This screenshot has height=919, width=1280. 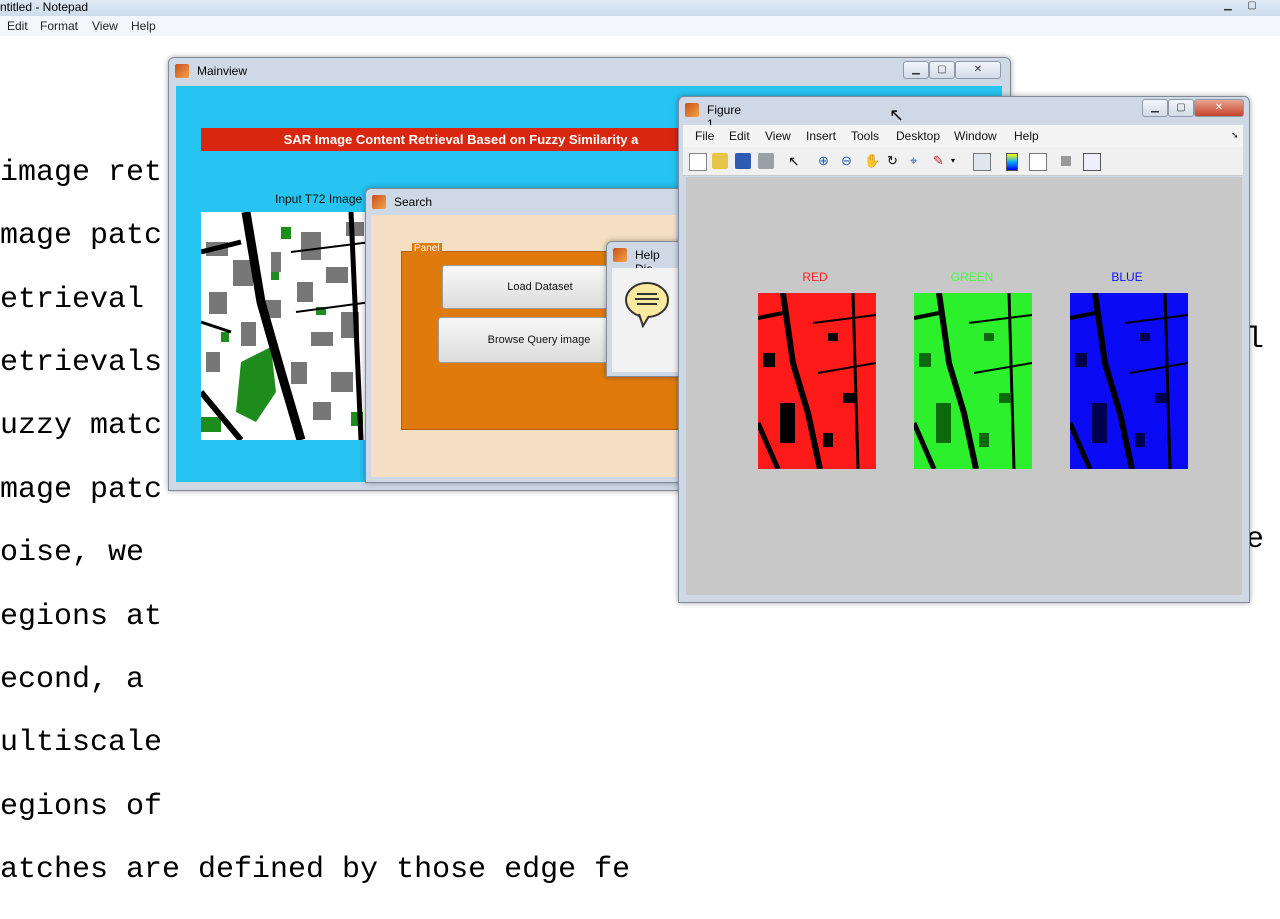 I want to click on new-figure-icon, so click(x=698, y=162).